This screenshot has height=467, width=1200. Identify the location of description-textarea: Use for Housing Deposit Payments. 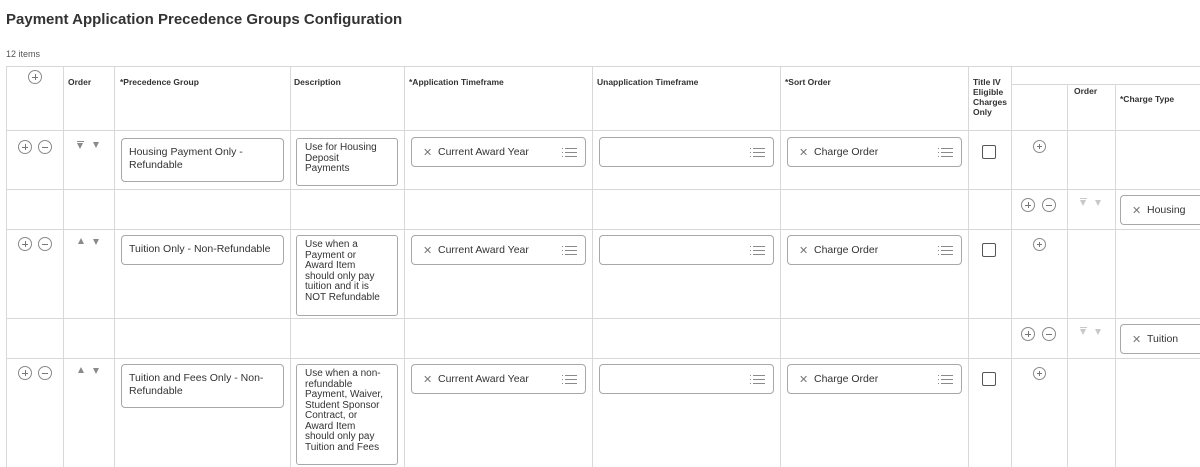
(347, 162).